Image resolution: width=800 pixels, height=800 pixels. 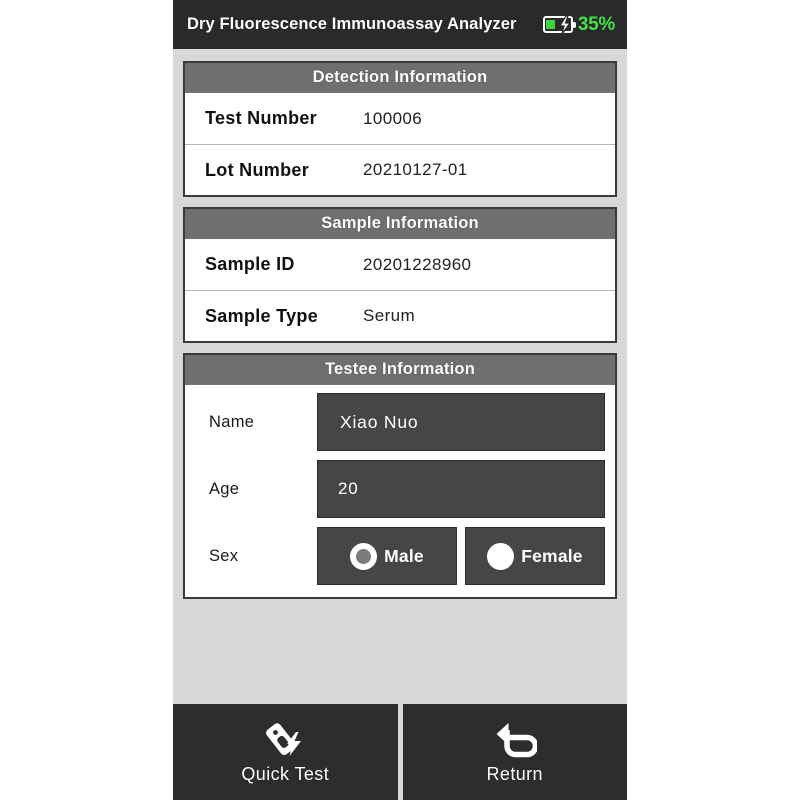 I want to click on age-label: Age, so click(x=224, y=488).